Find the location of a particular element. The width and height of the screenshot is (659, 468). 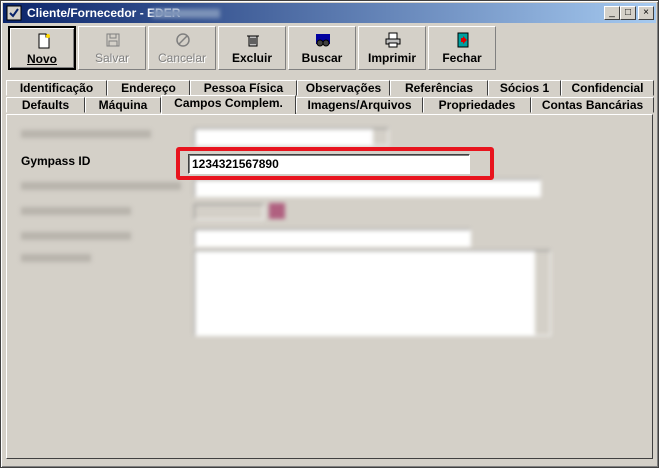

tab-propriedades: Propriedades is located at coordinates (477, 105).